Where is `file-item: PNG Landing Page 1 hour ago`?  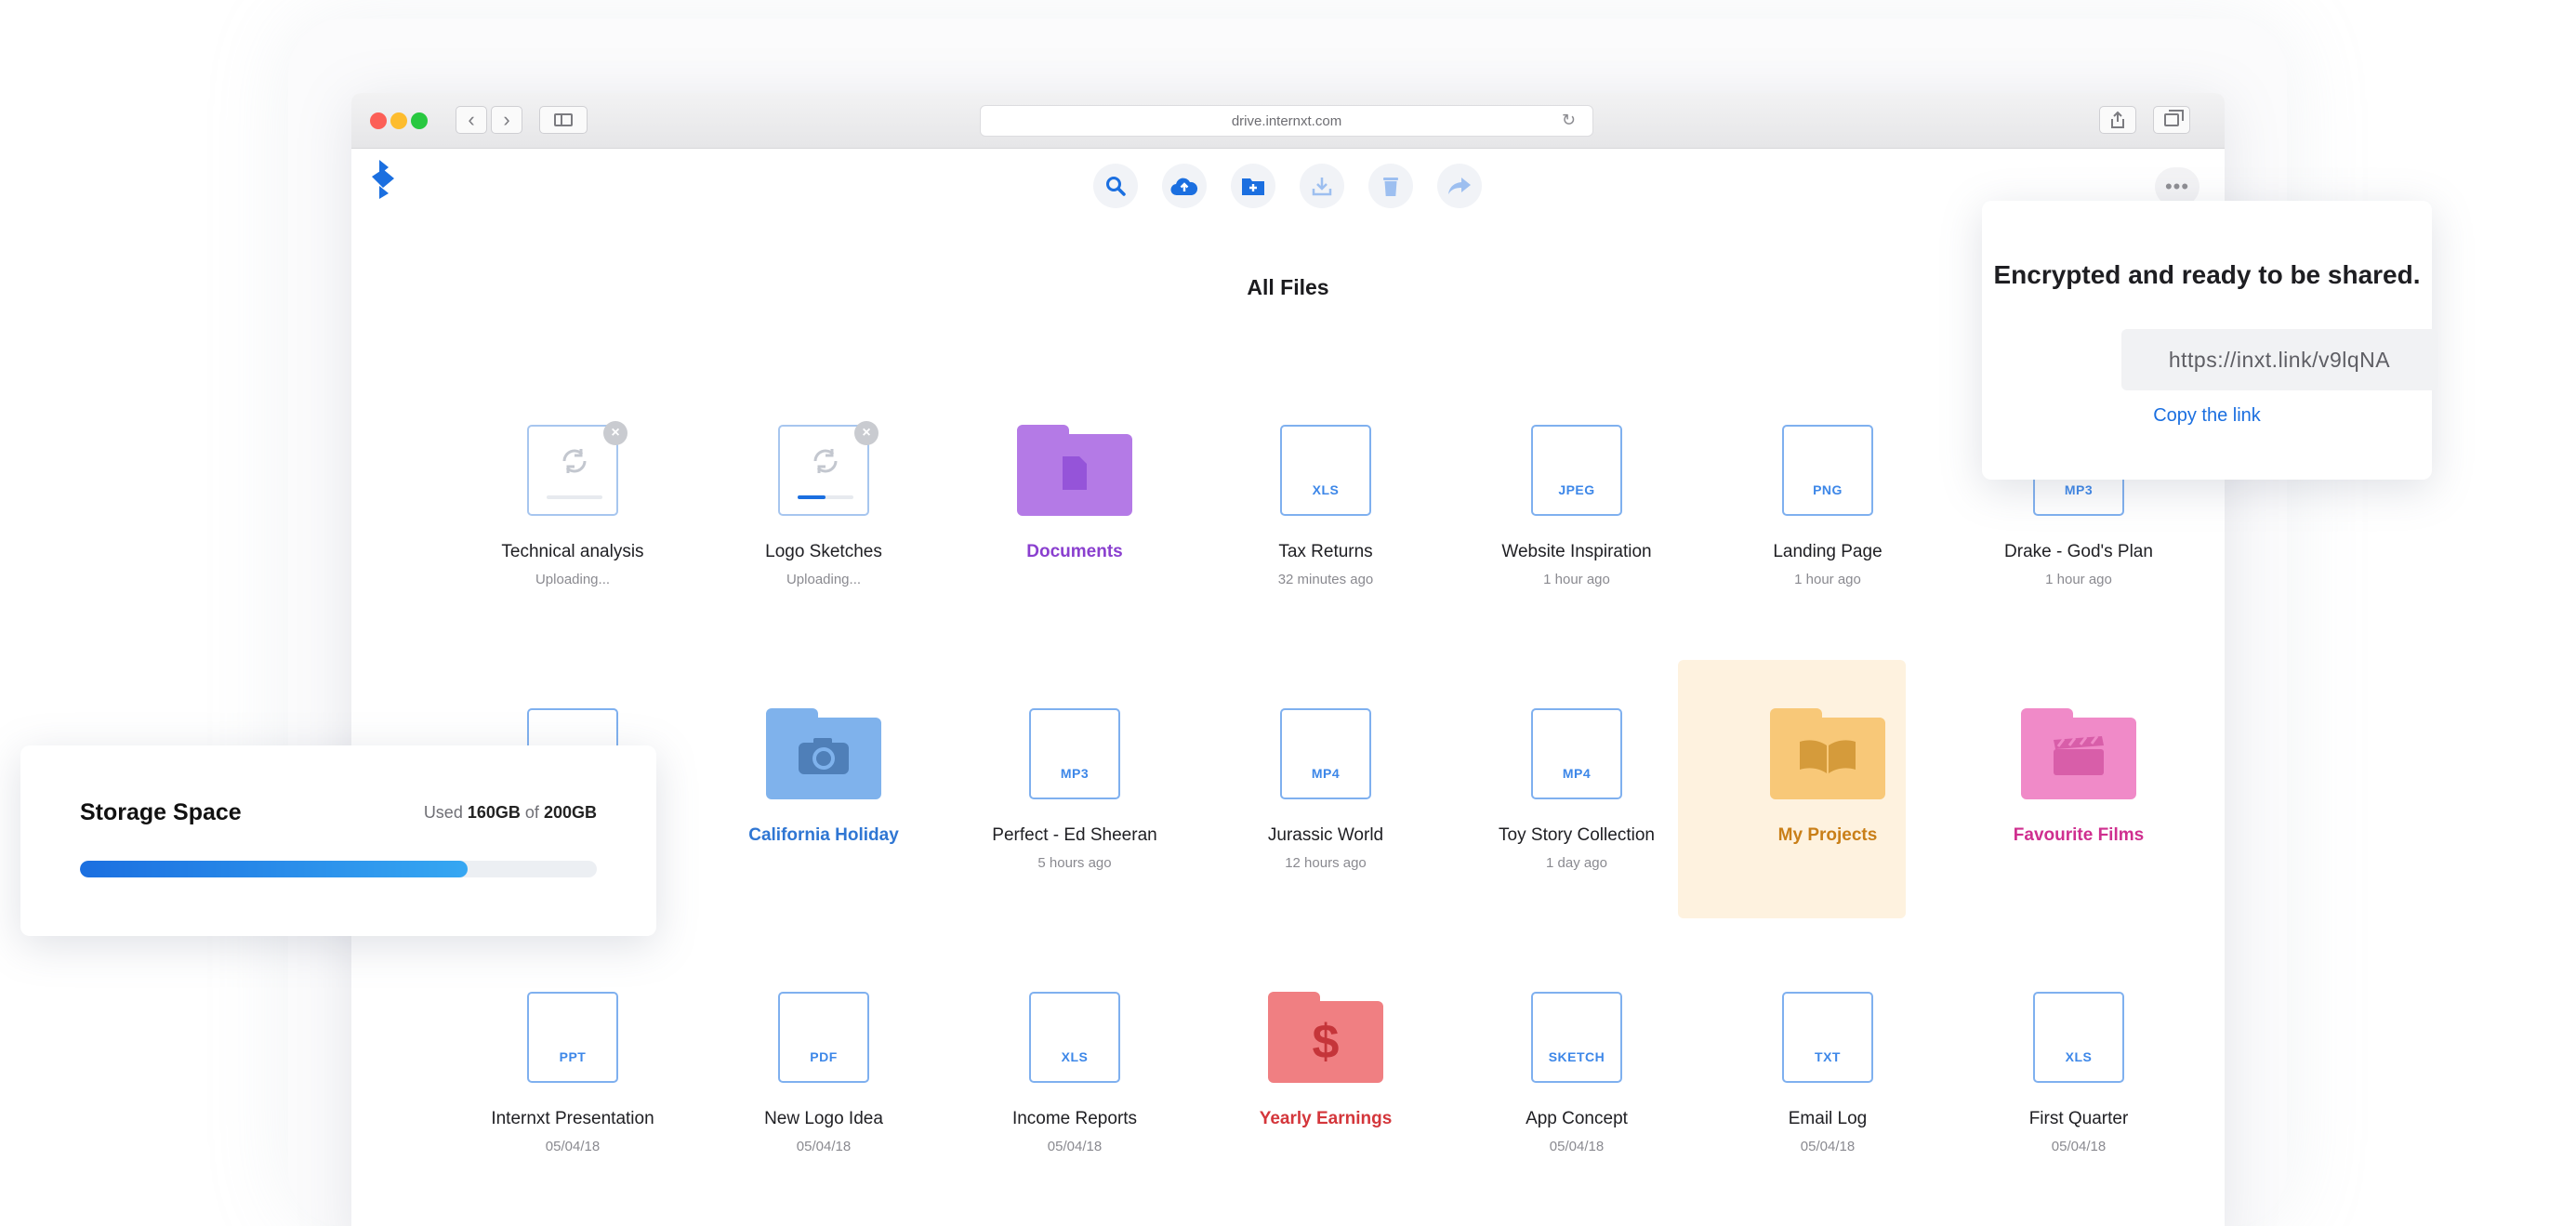
file-item: PNG Landing Page 1 hour ago is located at coordinates (1828, 500).